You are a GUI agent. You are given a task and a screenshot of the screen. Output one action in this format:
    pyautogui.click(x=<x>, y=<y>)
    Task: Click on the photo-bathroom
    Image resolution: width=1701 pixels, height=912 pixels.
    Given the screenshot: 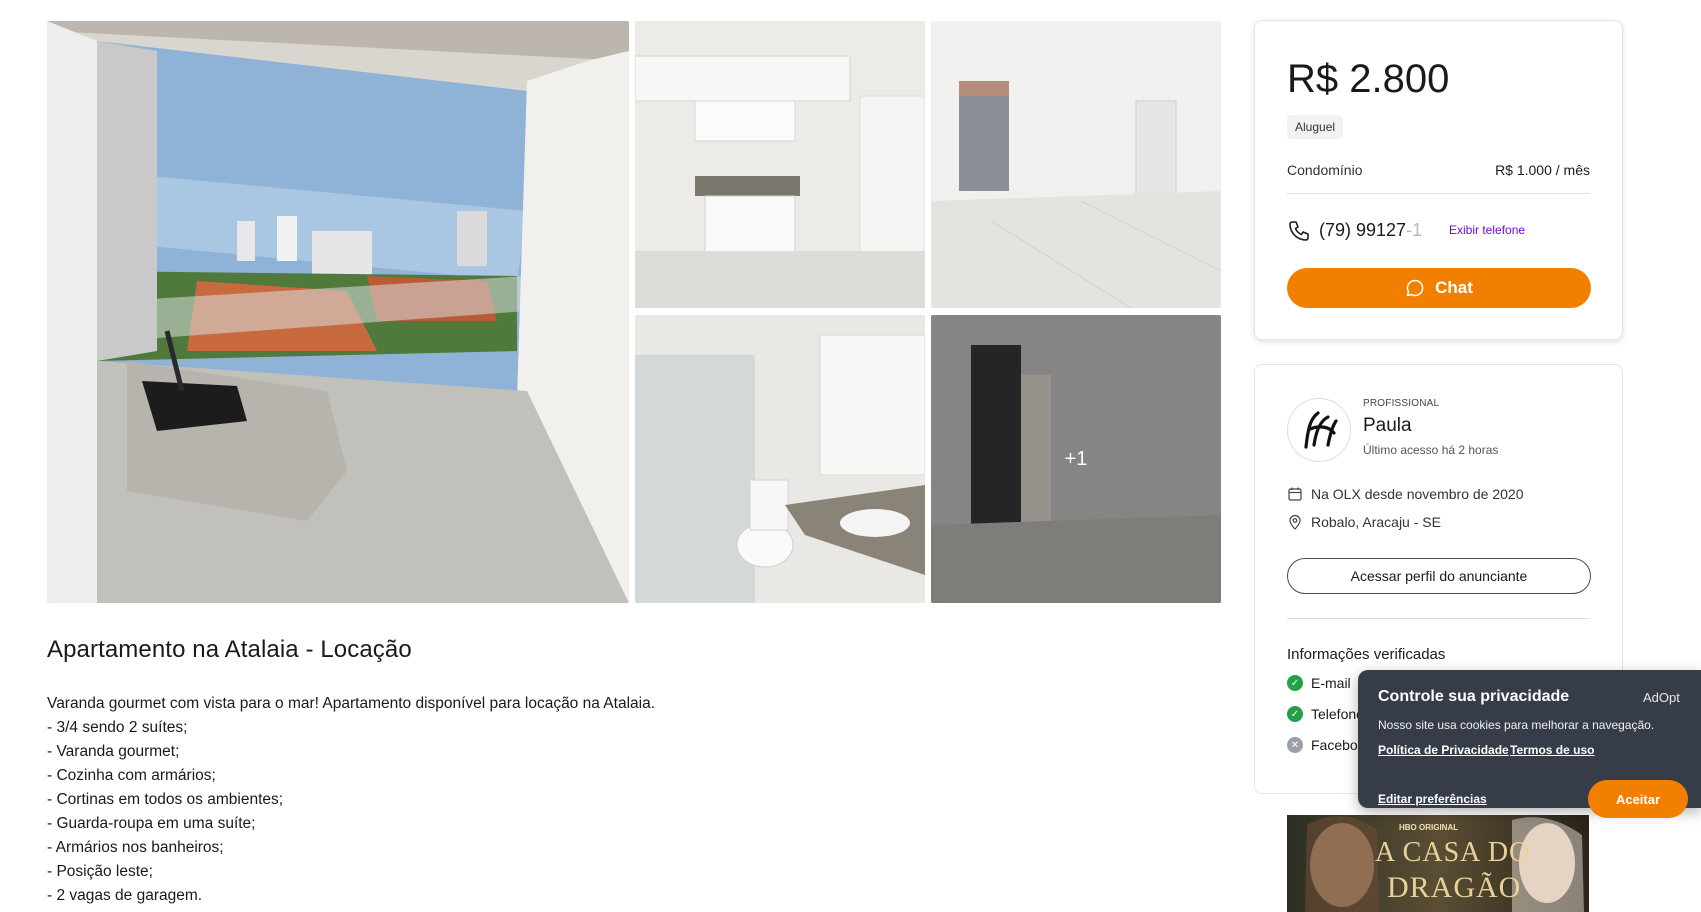 What is the action you would take?
    pyautogui.click(x=780, y=459)
    